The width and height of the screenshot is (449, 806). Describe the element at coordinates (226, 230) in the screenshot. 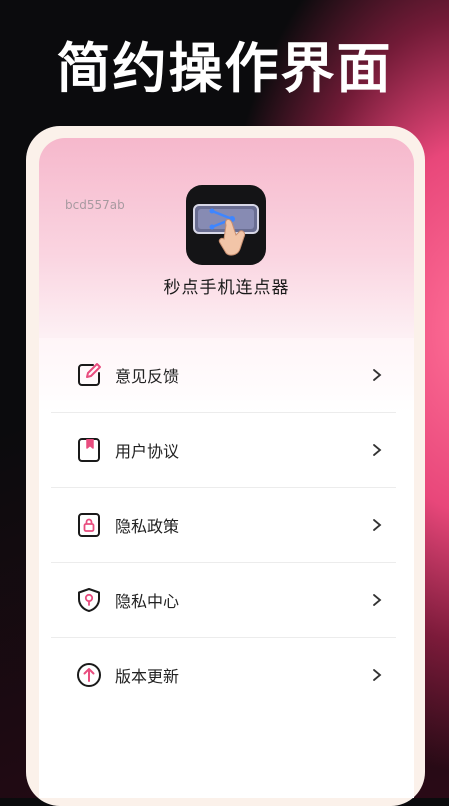

I see `tap-gesture-icon` at that location.